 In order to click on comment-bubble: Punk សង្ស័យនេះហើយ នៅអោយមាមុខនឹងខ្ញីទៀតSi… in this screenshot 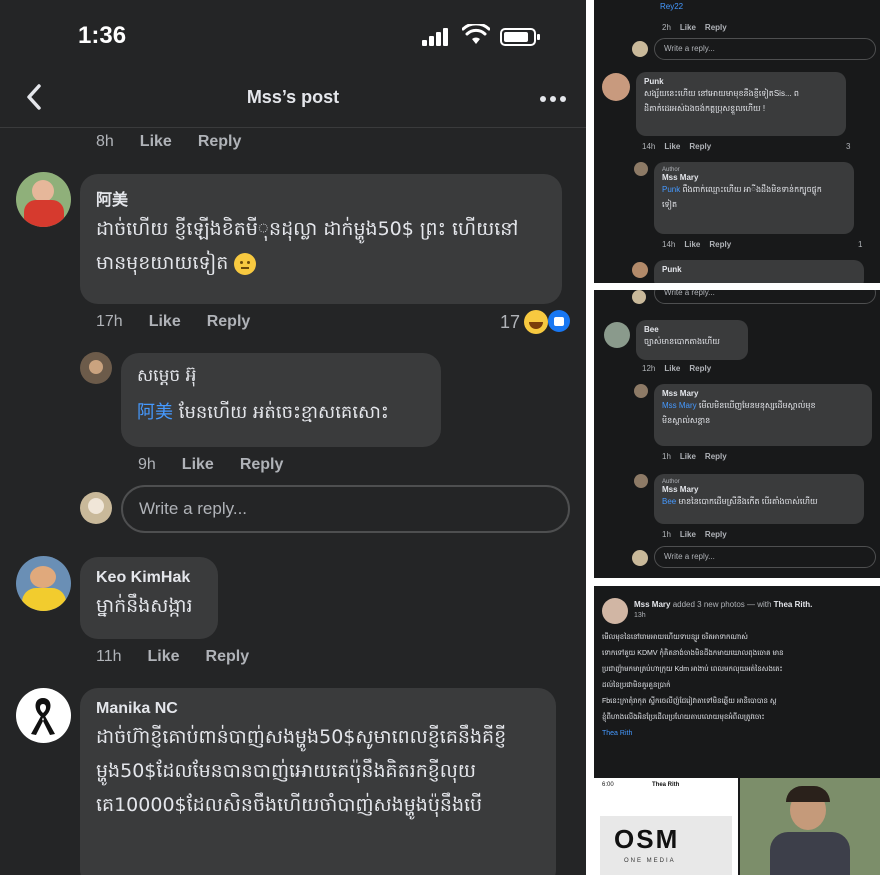, I will do `click(741, 104)`.